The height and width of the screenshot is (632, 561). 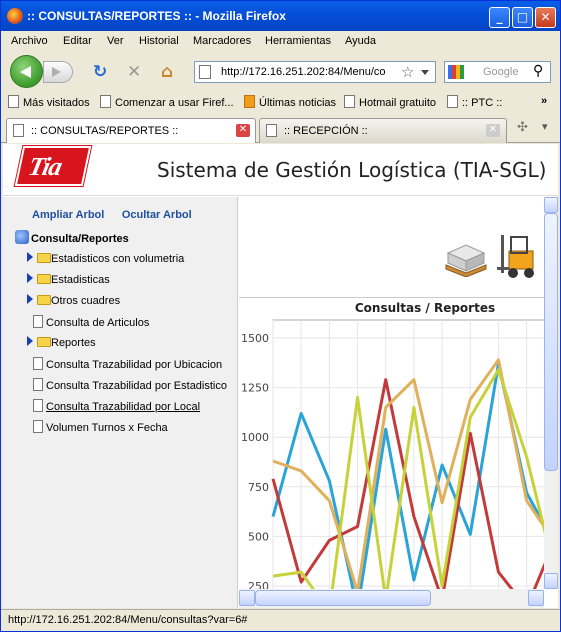 What do you see at coordinates (551, 205) in the screenshot?
I see `scroll-up-button` at bounding box center [551, 205].